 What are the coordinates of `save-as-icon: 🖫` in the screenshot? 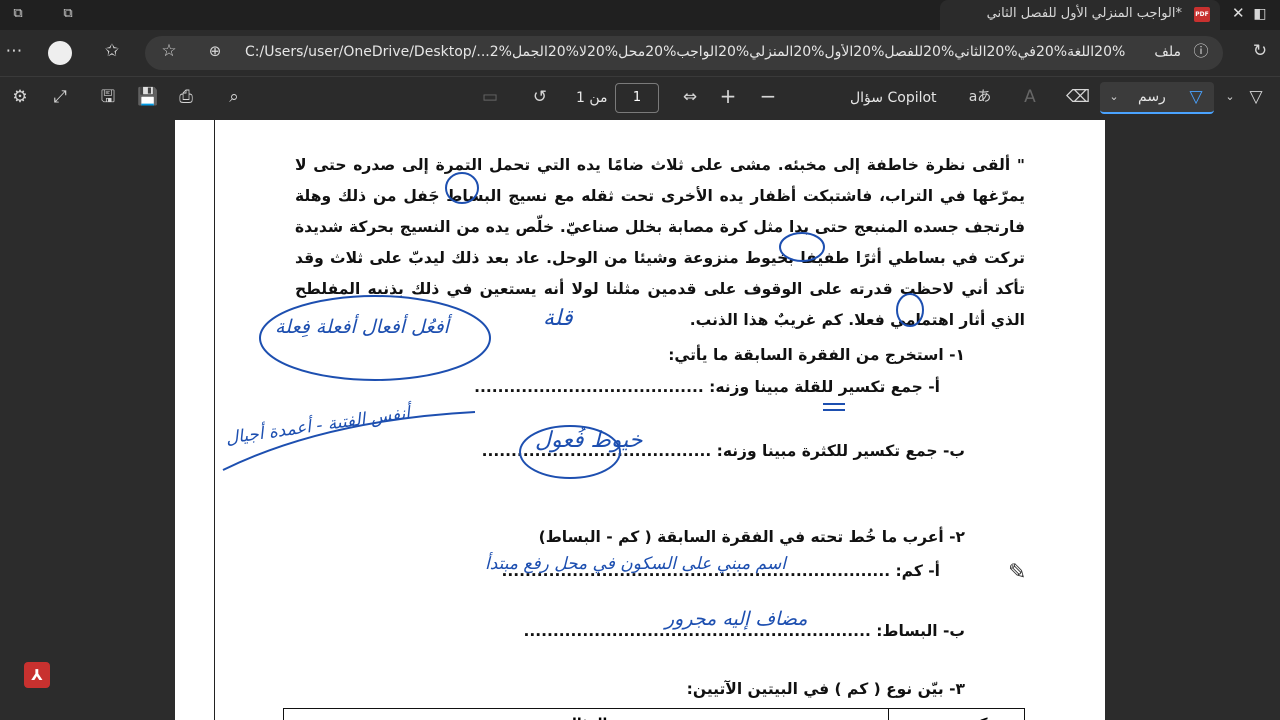 It's located at (108, 99).